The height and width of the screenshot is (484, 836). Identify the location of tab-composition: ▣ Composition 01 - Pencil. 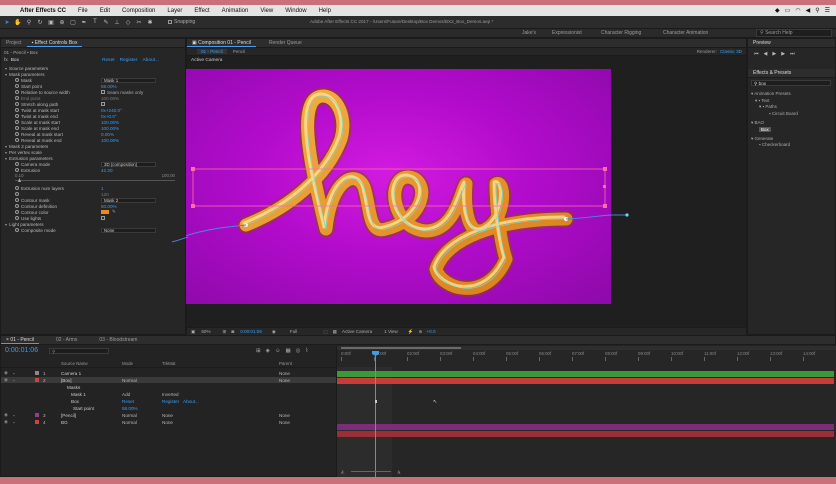
(221, 43).